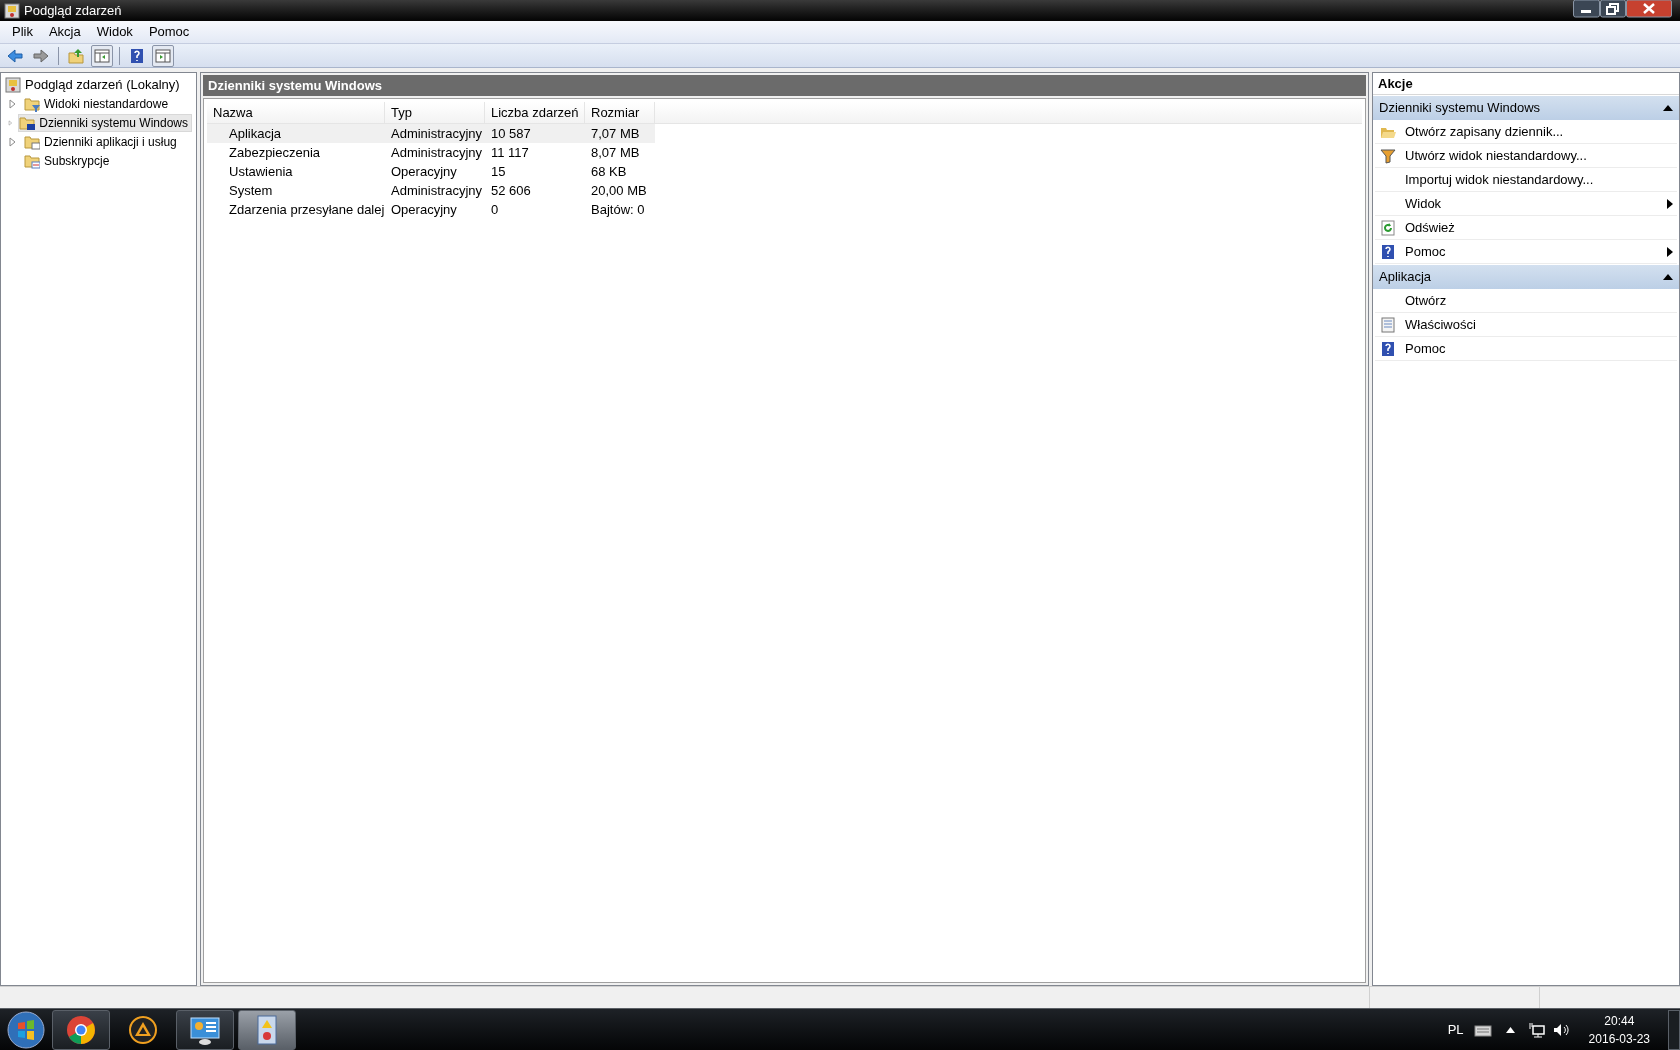 The image size is (1680, 1050). I want to click on tree-item: Podgląd zdarzeń (Lokalny), so click(98, 85).